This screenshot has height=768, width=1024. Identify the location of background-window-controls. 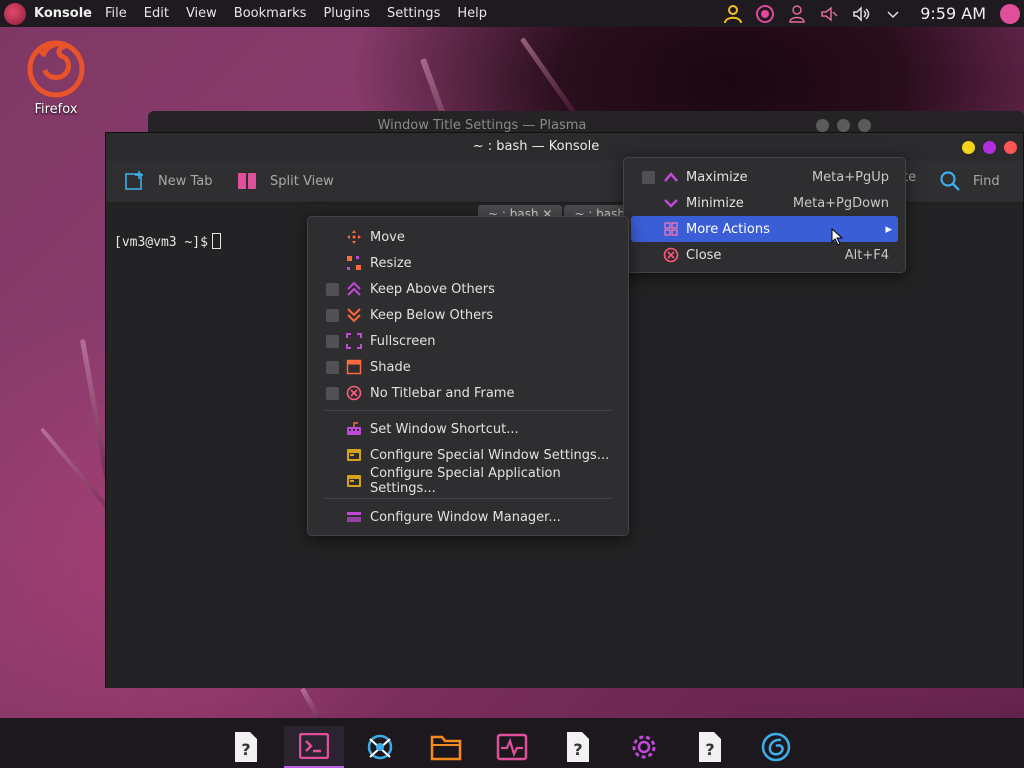
(847, 125).